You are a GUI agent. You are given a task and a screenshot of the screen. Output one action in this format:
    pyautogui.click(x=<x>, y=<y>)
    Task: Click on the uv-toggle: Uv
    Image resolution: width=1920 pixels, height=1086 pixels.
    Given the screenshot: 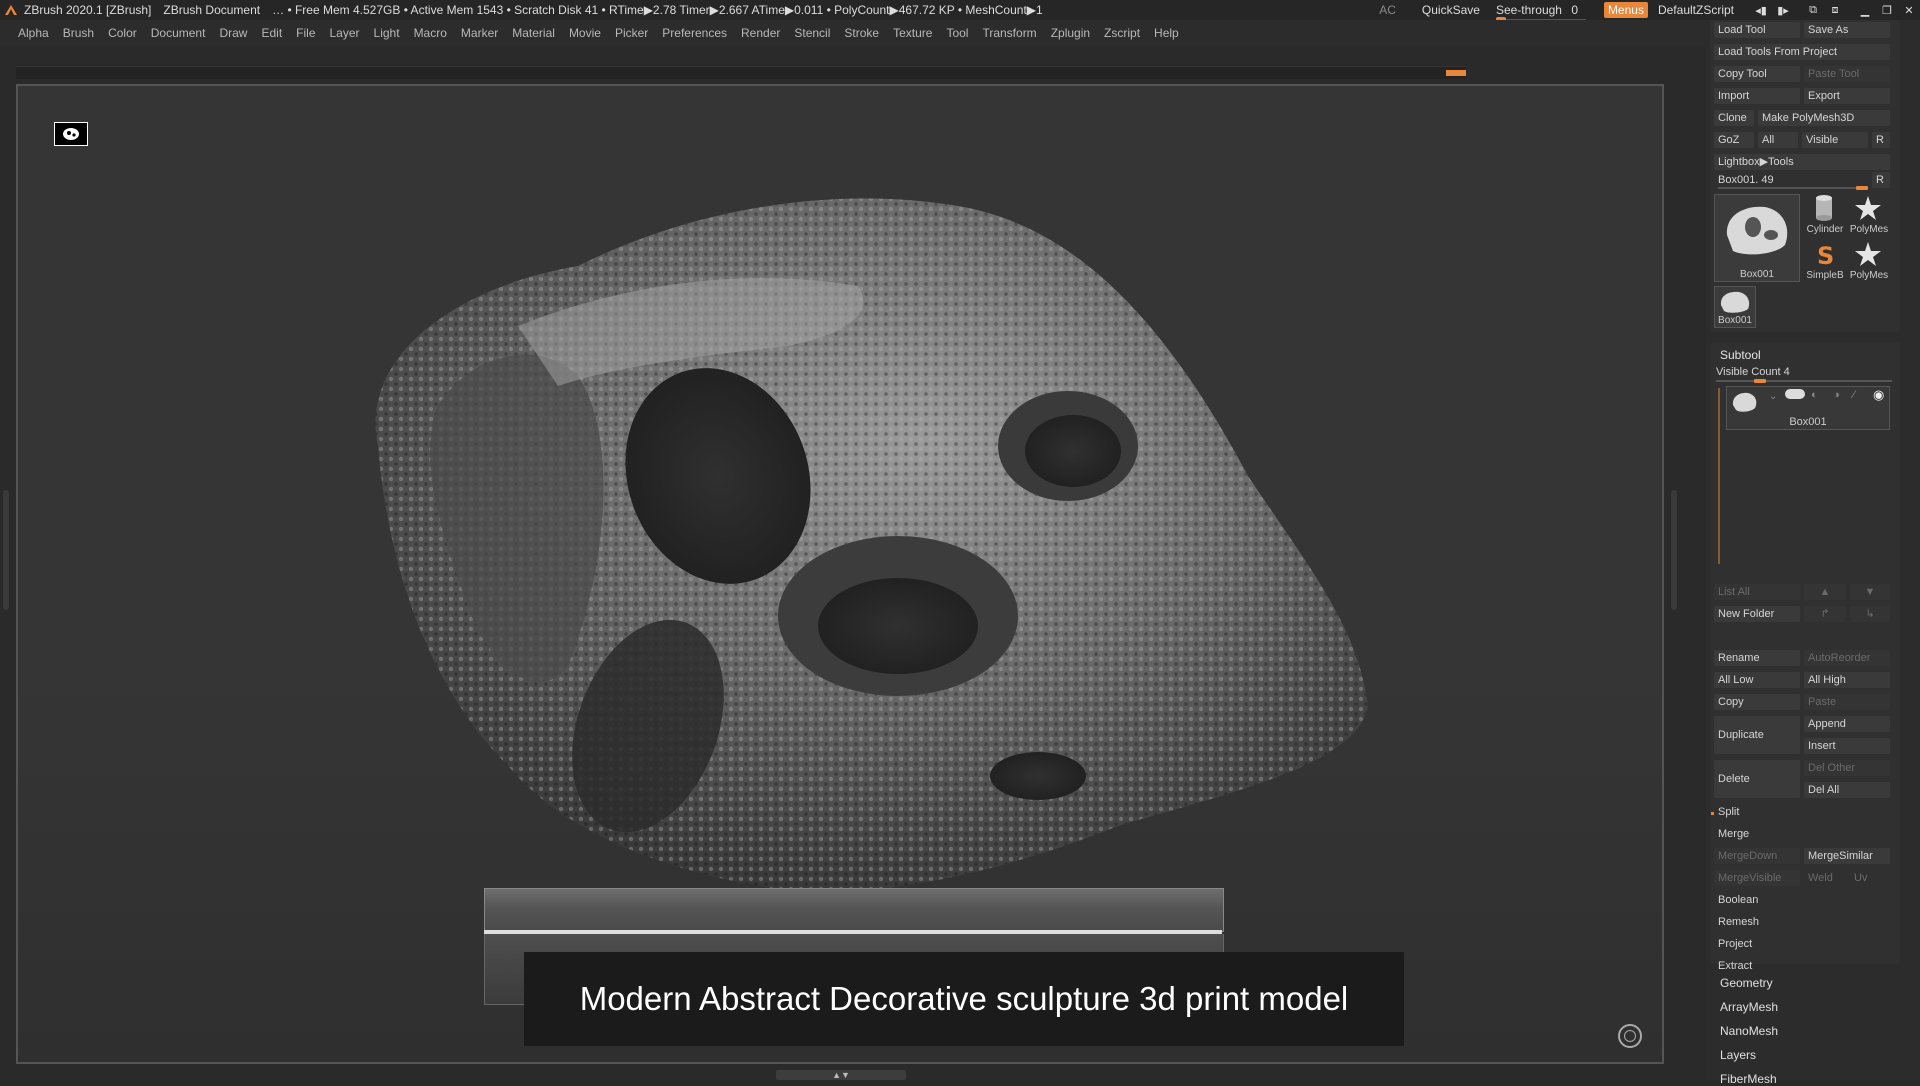 What is the action you would take?
    pyautogui.click(x=1870, y=878)
    